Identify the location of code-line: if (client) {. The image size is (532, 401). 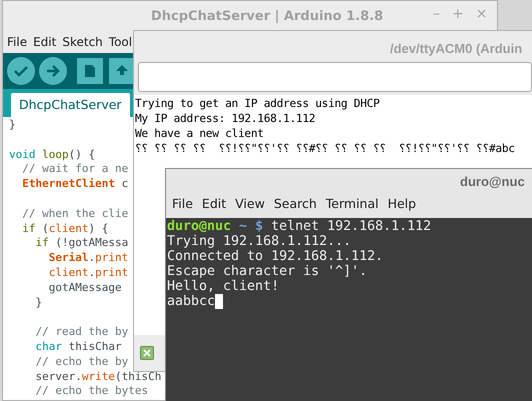
(64, 229).